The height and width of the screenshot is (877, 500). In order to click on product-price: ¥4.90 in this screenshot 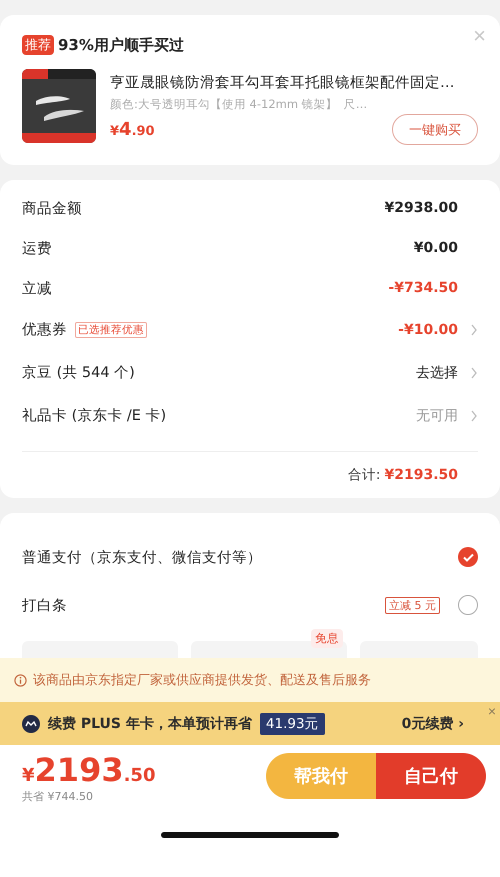, I will do `click(132, 129)`.